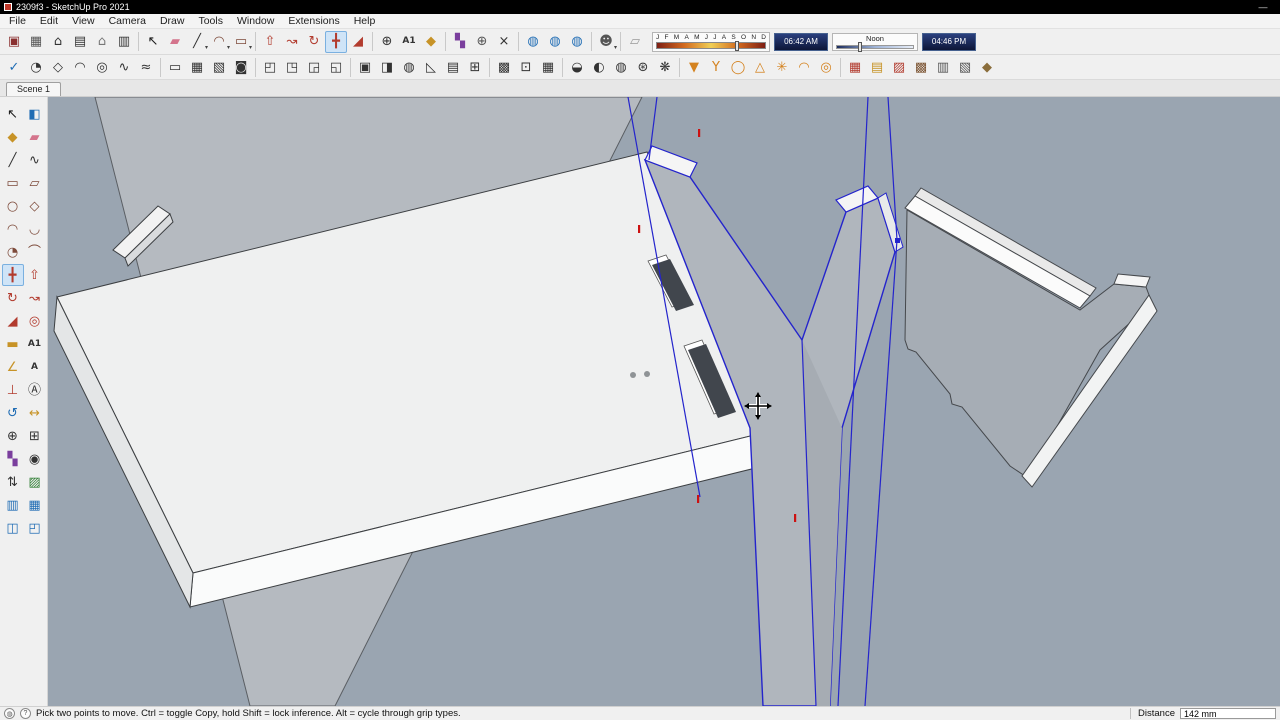 The height and width of the screenshot is (720, 1280). Describe the element at coordinates (526, 67) in the screenshot. I see `dice-icon: ⊡` at that location.